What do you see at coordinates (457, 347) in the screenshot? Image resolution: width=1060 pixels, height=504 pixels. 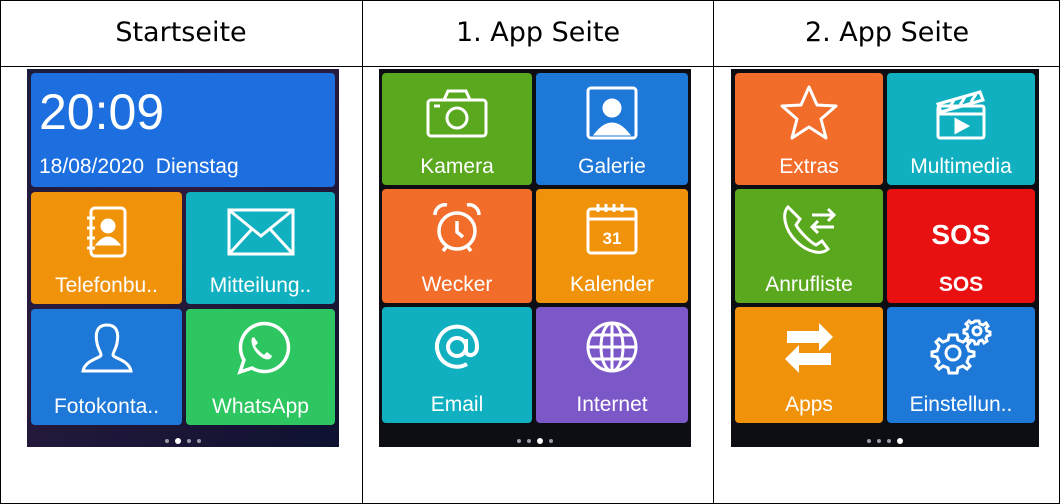 I see `at-sign-icon` at bounding box center [457, 347].